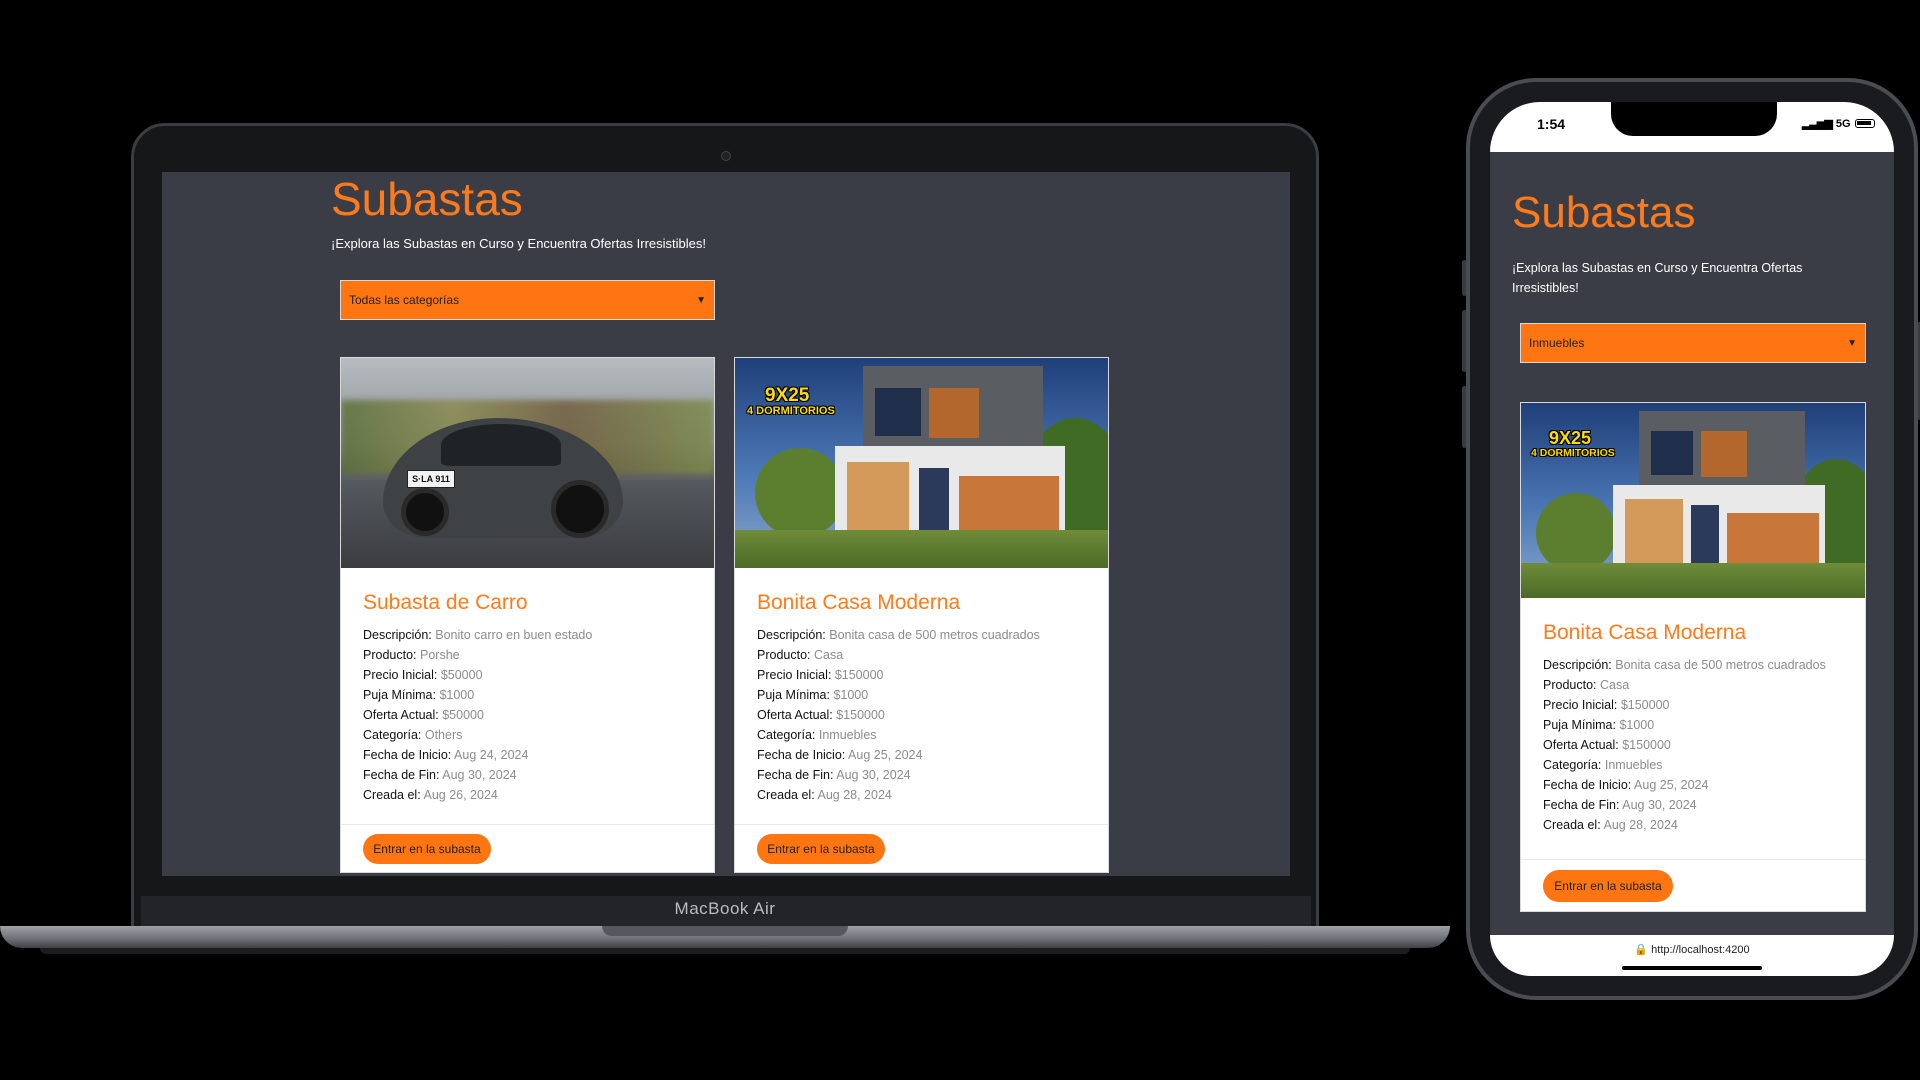 The height and width of the screenshot is (1080, 1920). What do you see at coordinates (1843, 123) in the screenshot?
I see `network-label: 5G` at bounding box center [1843, 123].